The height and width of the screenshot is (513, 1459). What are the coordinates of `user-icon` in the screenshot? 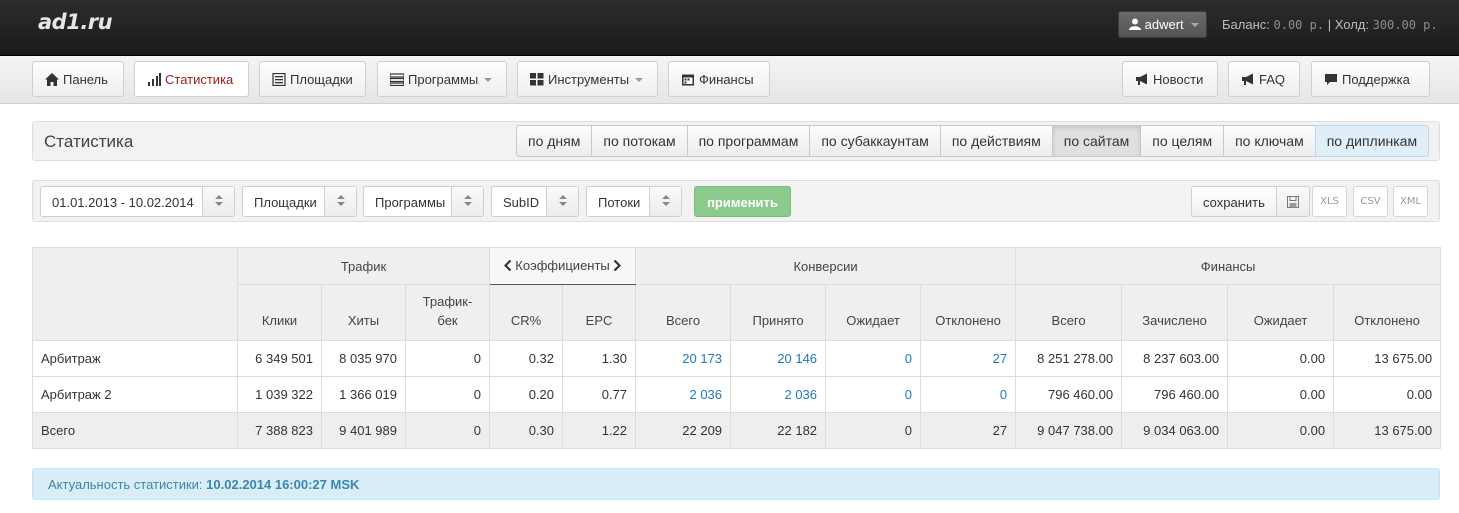 It's located at (1135, 25).